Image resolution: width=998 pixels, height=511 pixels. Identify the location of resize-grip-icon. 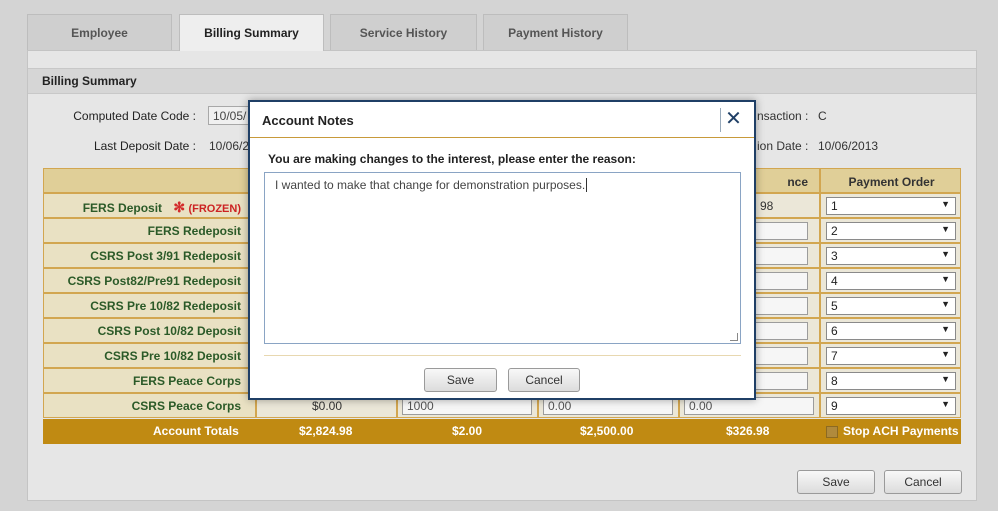
(734, 337).